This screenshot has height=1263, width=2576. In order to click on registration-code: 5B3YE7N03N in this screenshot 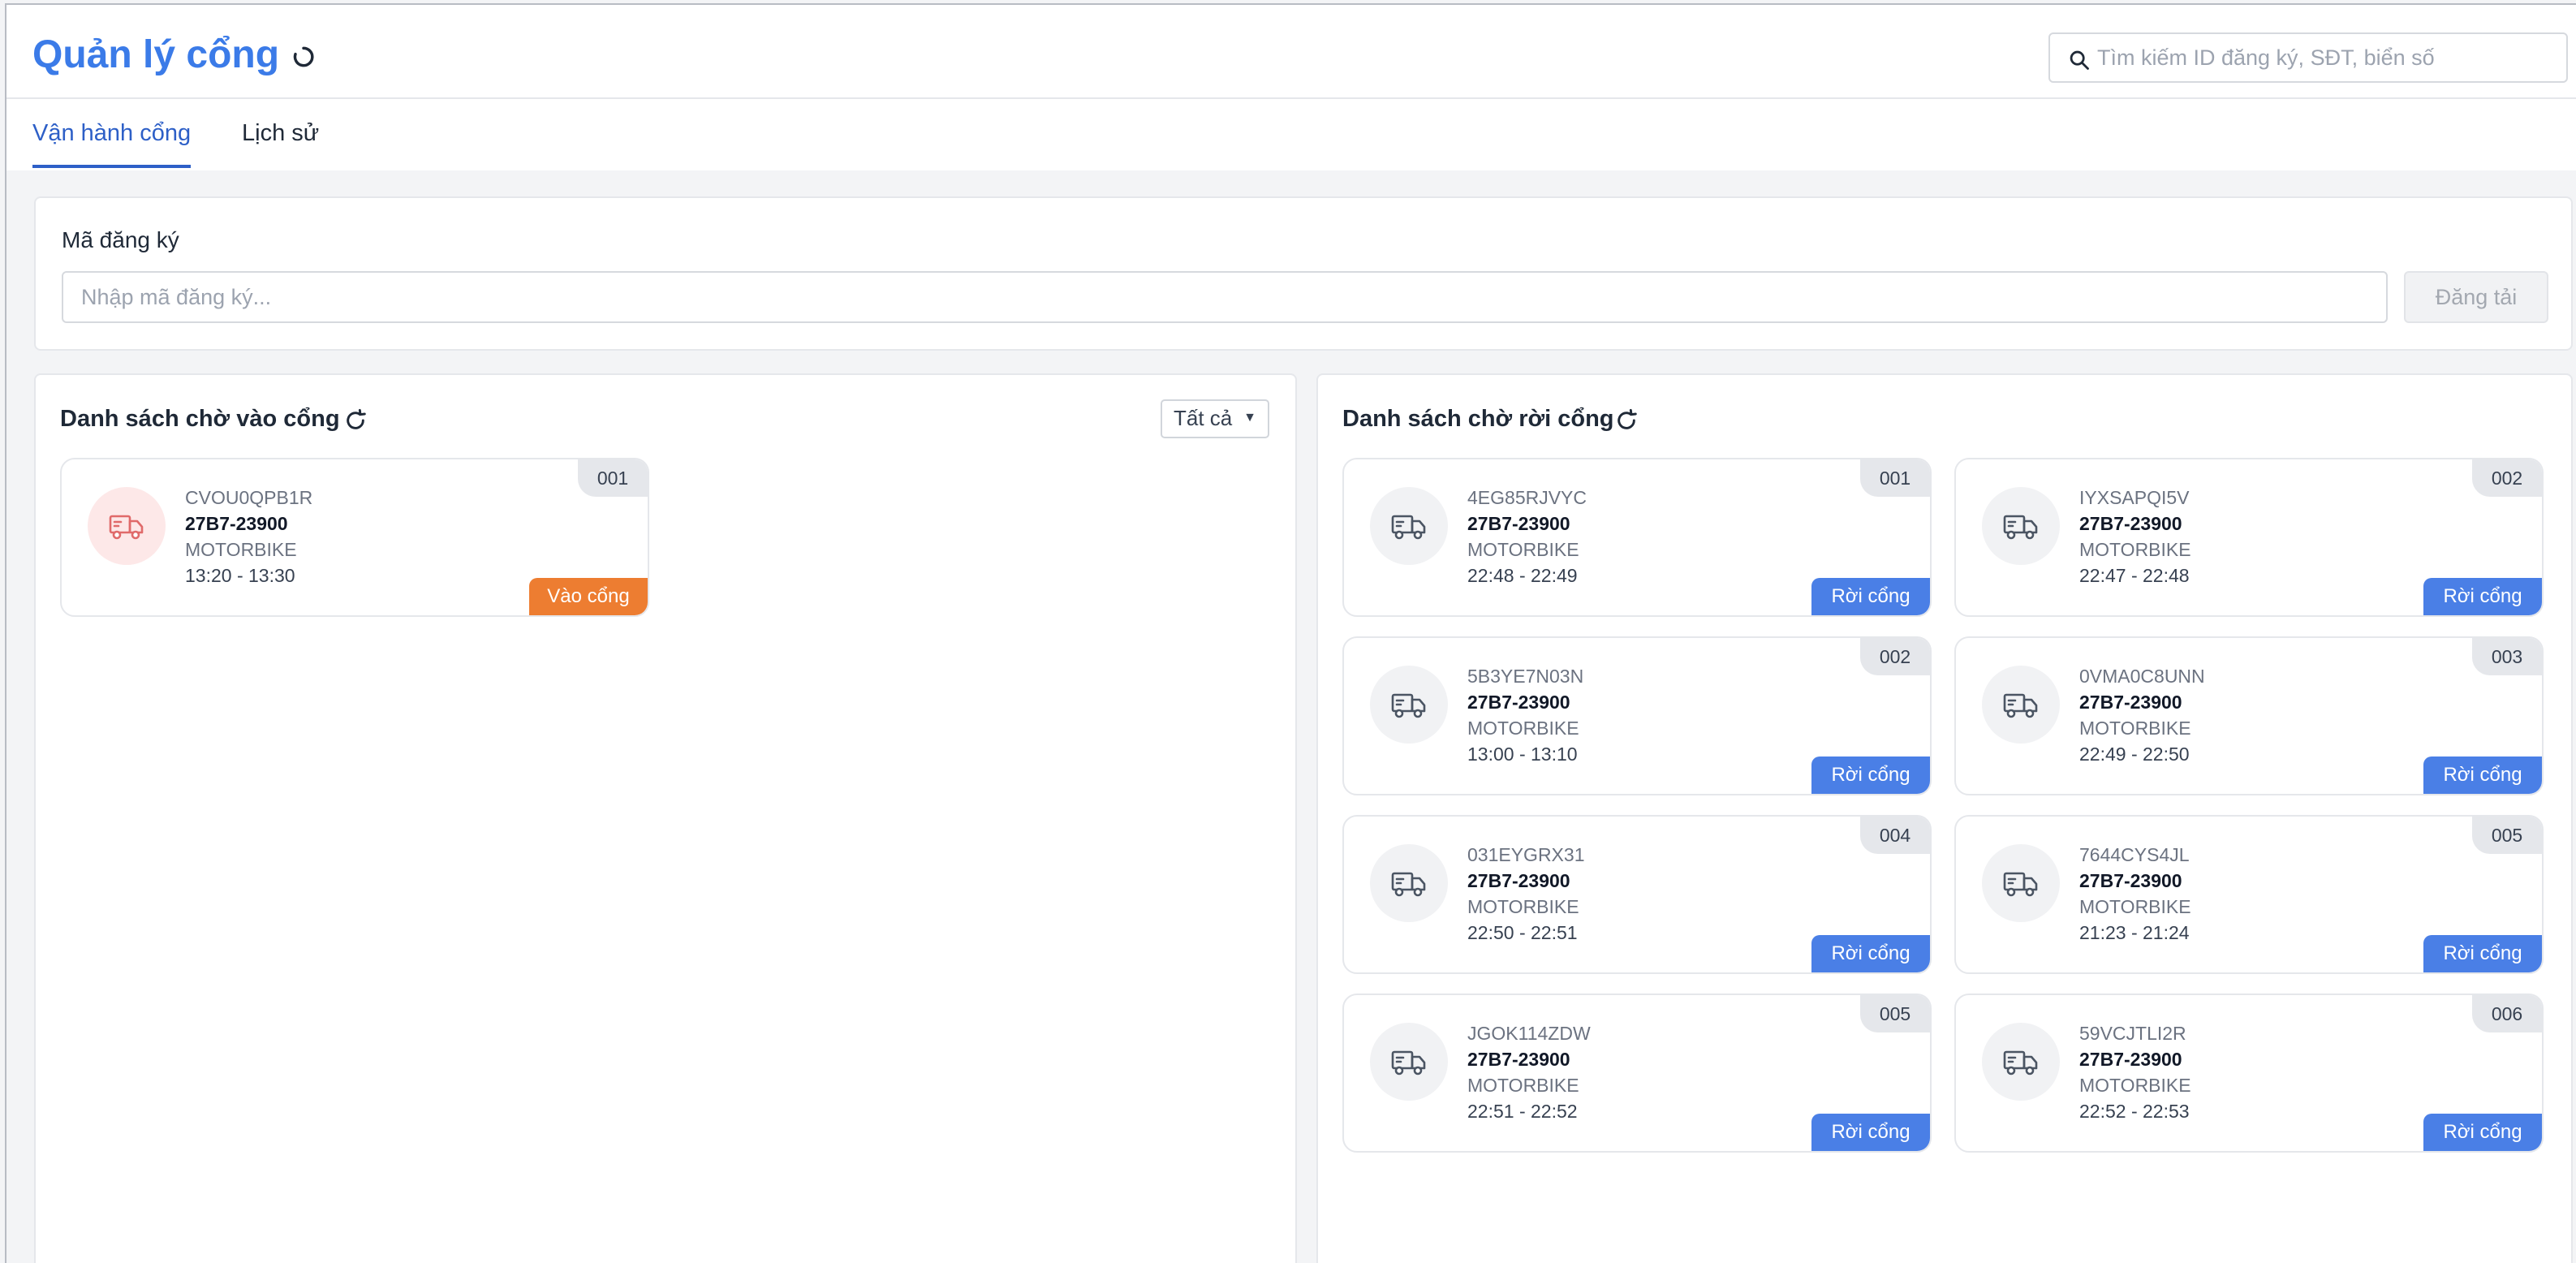, I will do `click(1526, 676)`.